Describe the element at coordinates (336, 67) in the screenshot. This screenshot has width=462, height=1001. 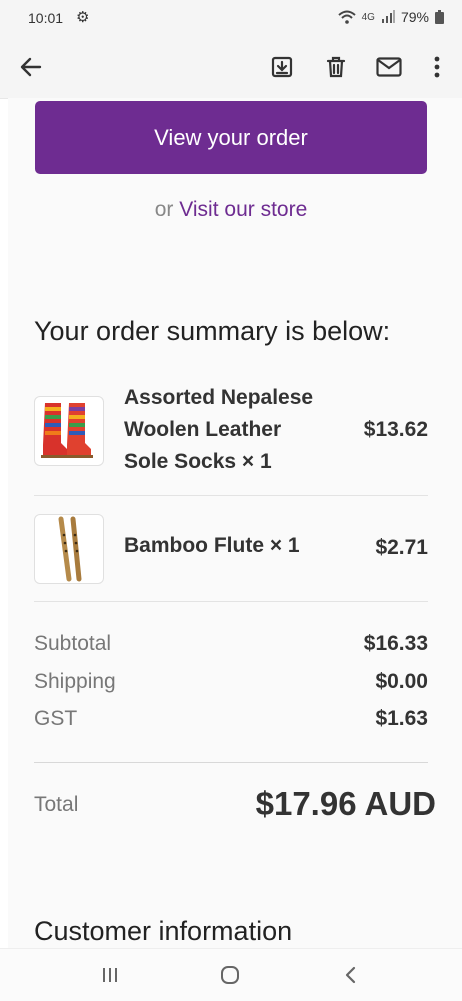
I see `delete-icon` at that location.